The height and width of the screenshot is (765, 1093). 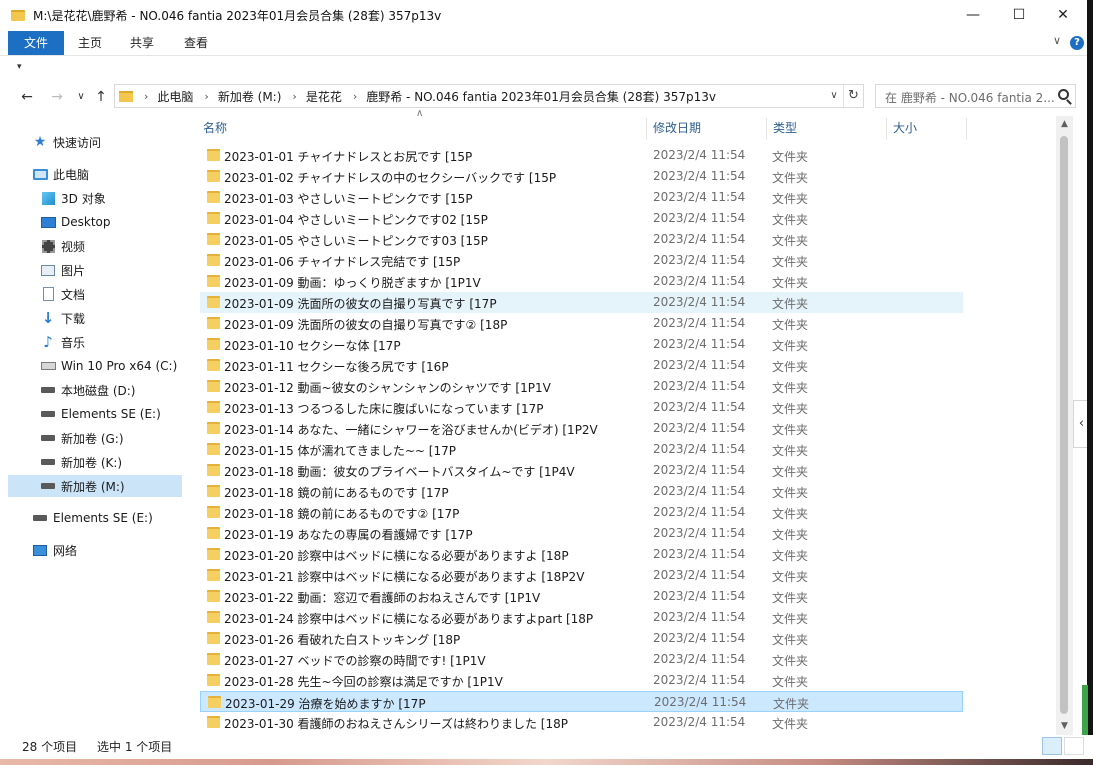 I want to click on back-button: ←, so click(x=27, y=97).